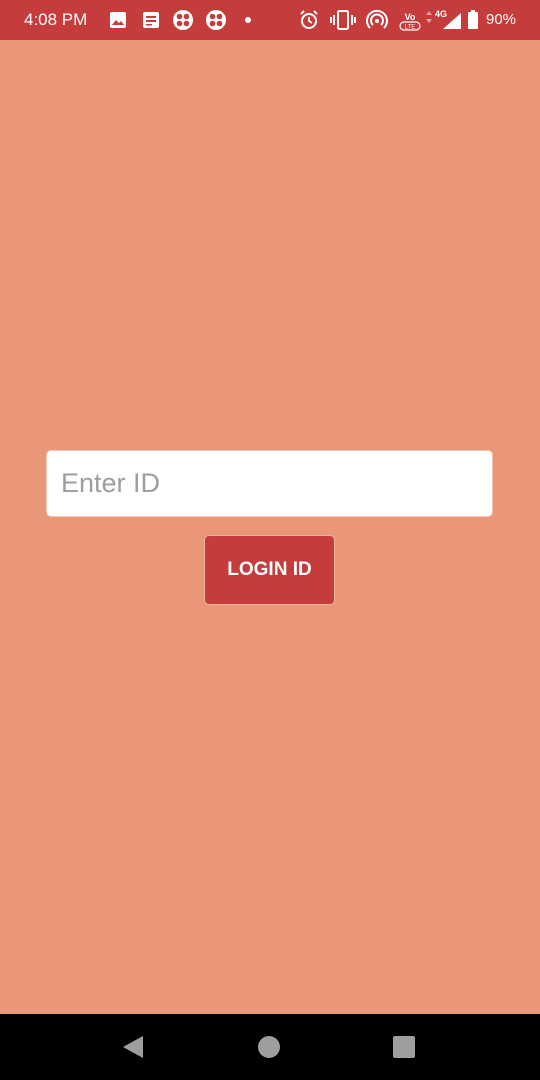 This screenshot has width=540, height=1080. What do you see at coordinates (473, 19) in the screenshot?
I see `battery-icon` at bounding box center [473, 19].